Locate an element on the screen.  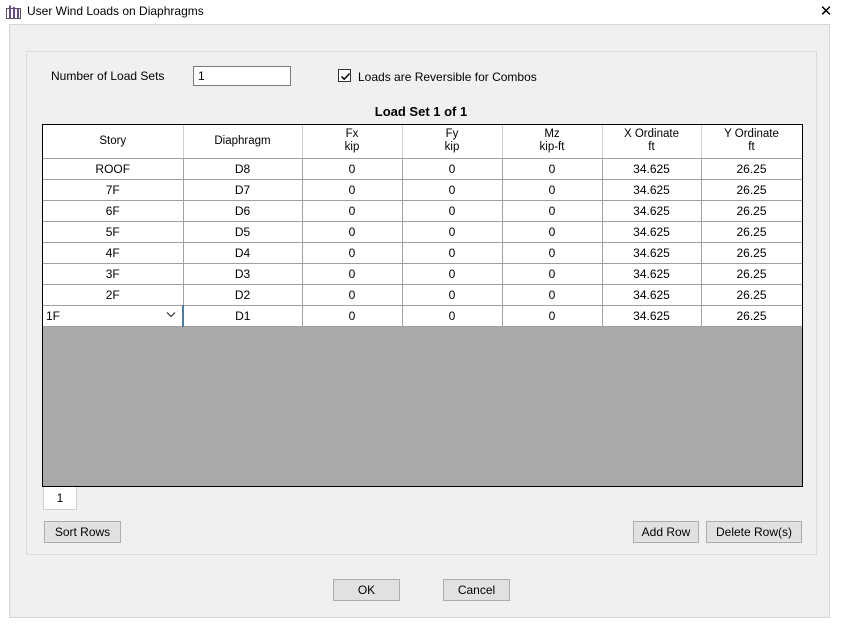
window-title: User Wind Loads on Diaphragms is located at coordinates (115, 11).